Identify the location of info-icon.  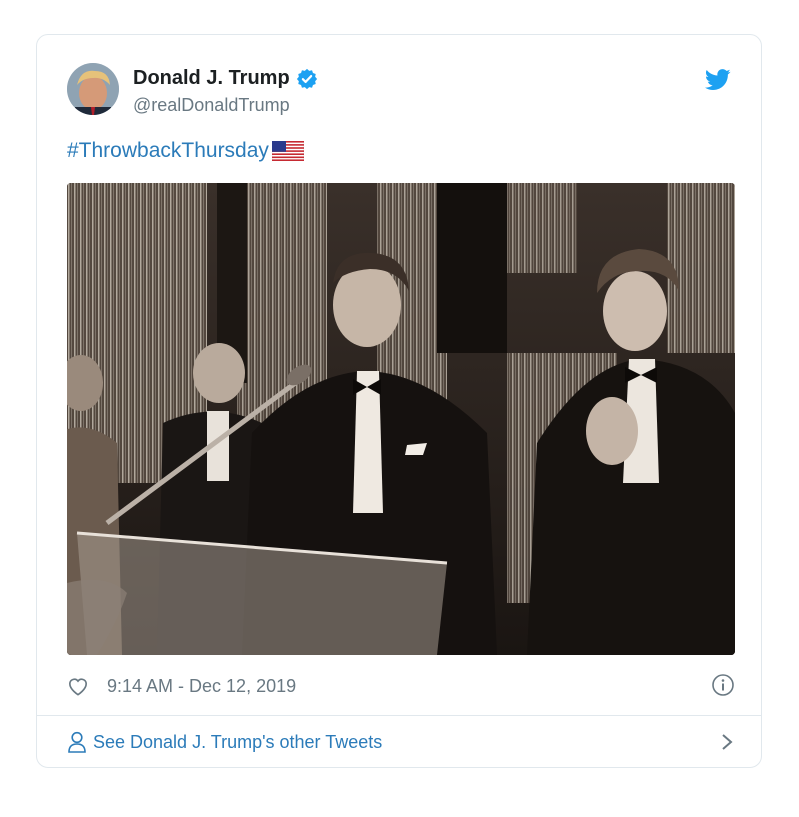
(723, 685).